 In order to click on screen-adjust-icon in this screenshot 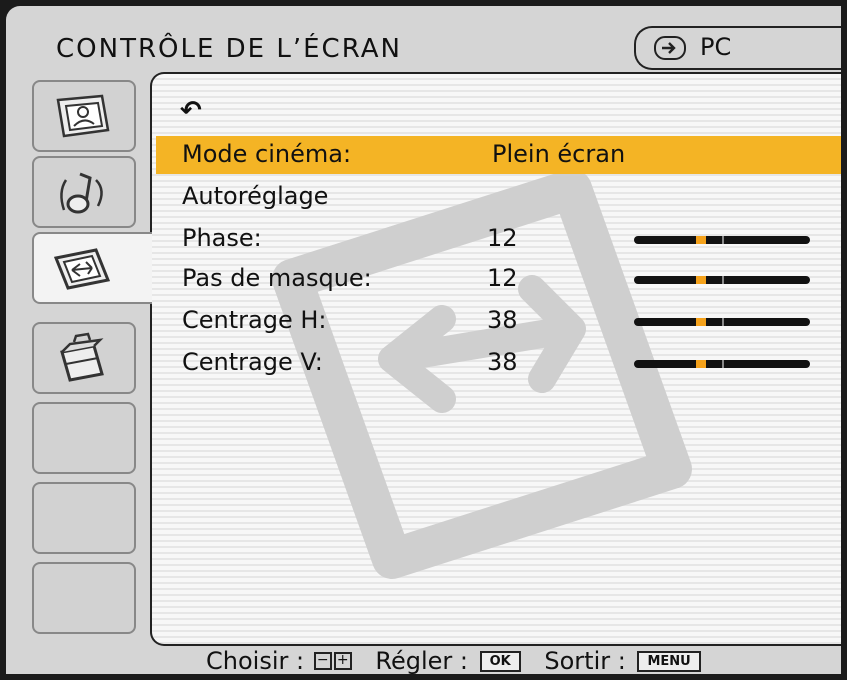, I will do `click(82, 269)`.